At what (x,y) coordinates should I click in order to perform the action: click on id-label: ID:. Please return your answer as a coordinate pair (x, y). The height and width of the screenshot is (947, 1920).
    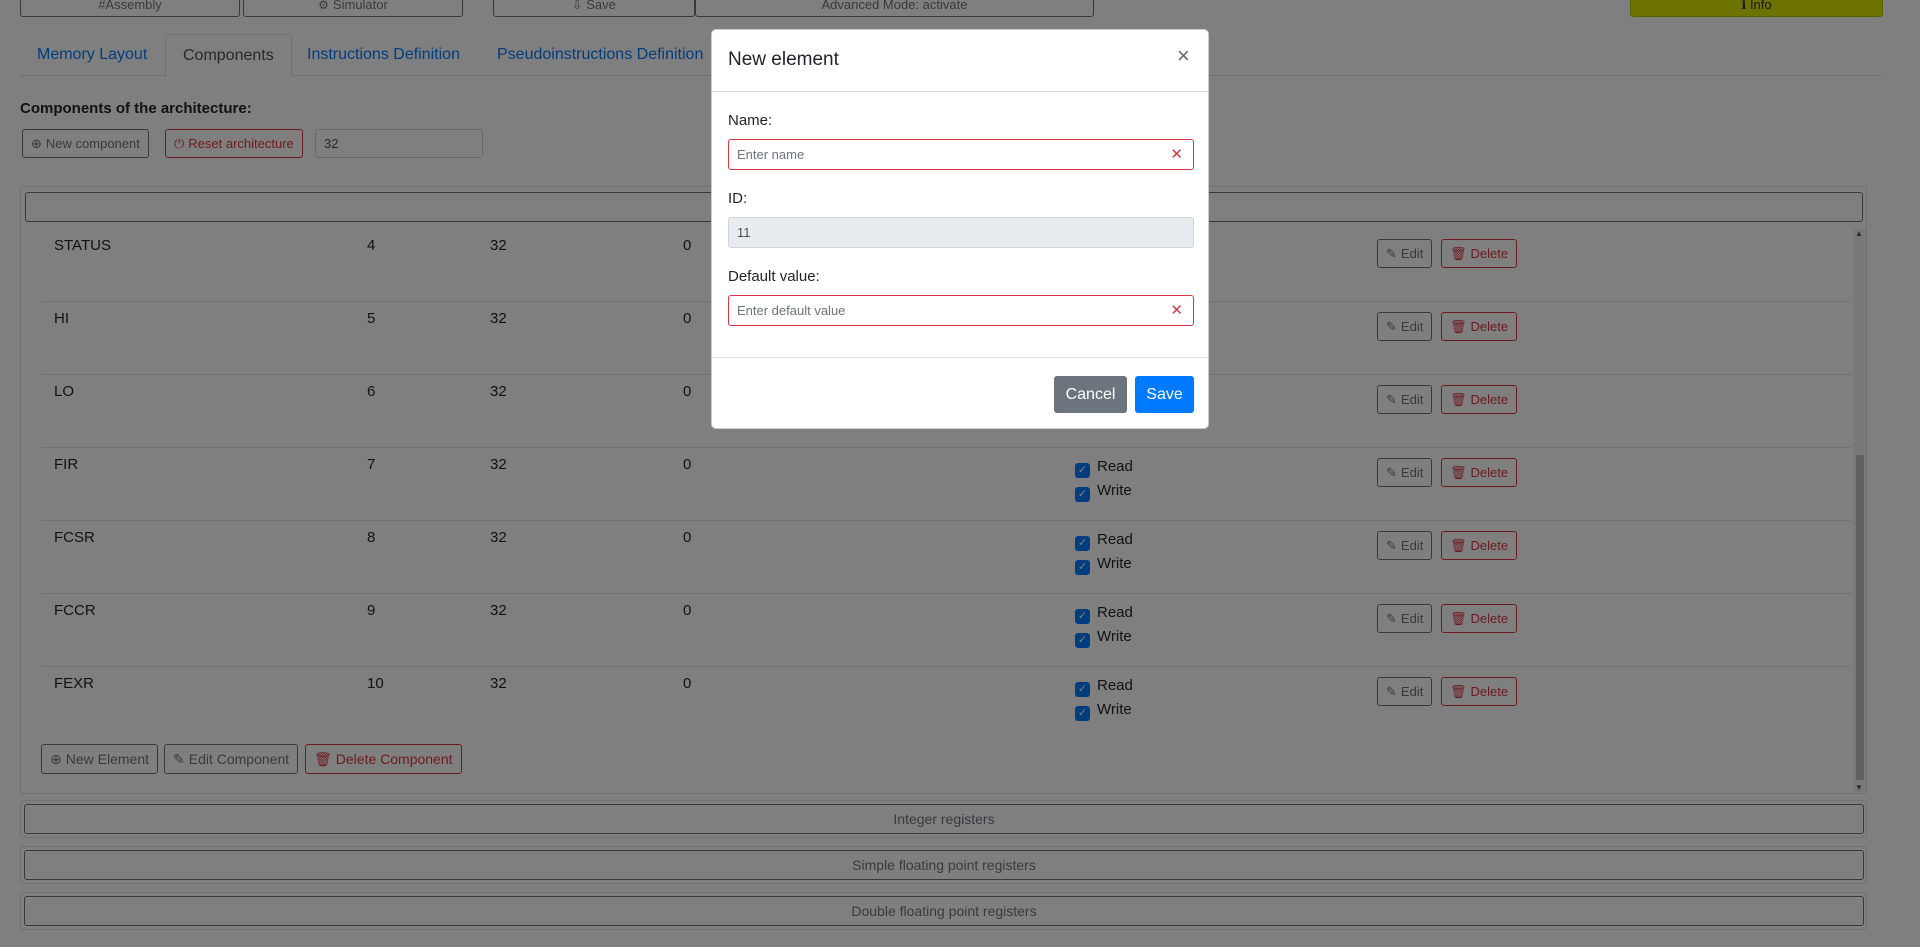
    Looking at the image, I should click on (738, 198).